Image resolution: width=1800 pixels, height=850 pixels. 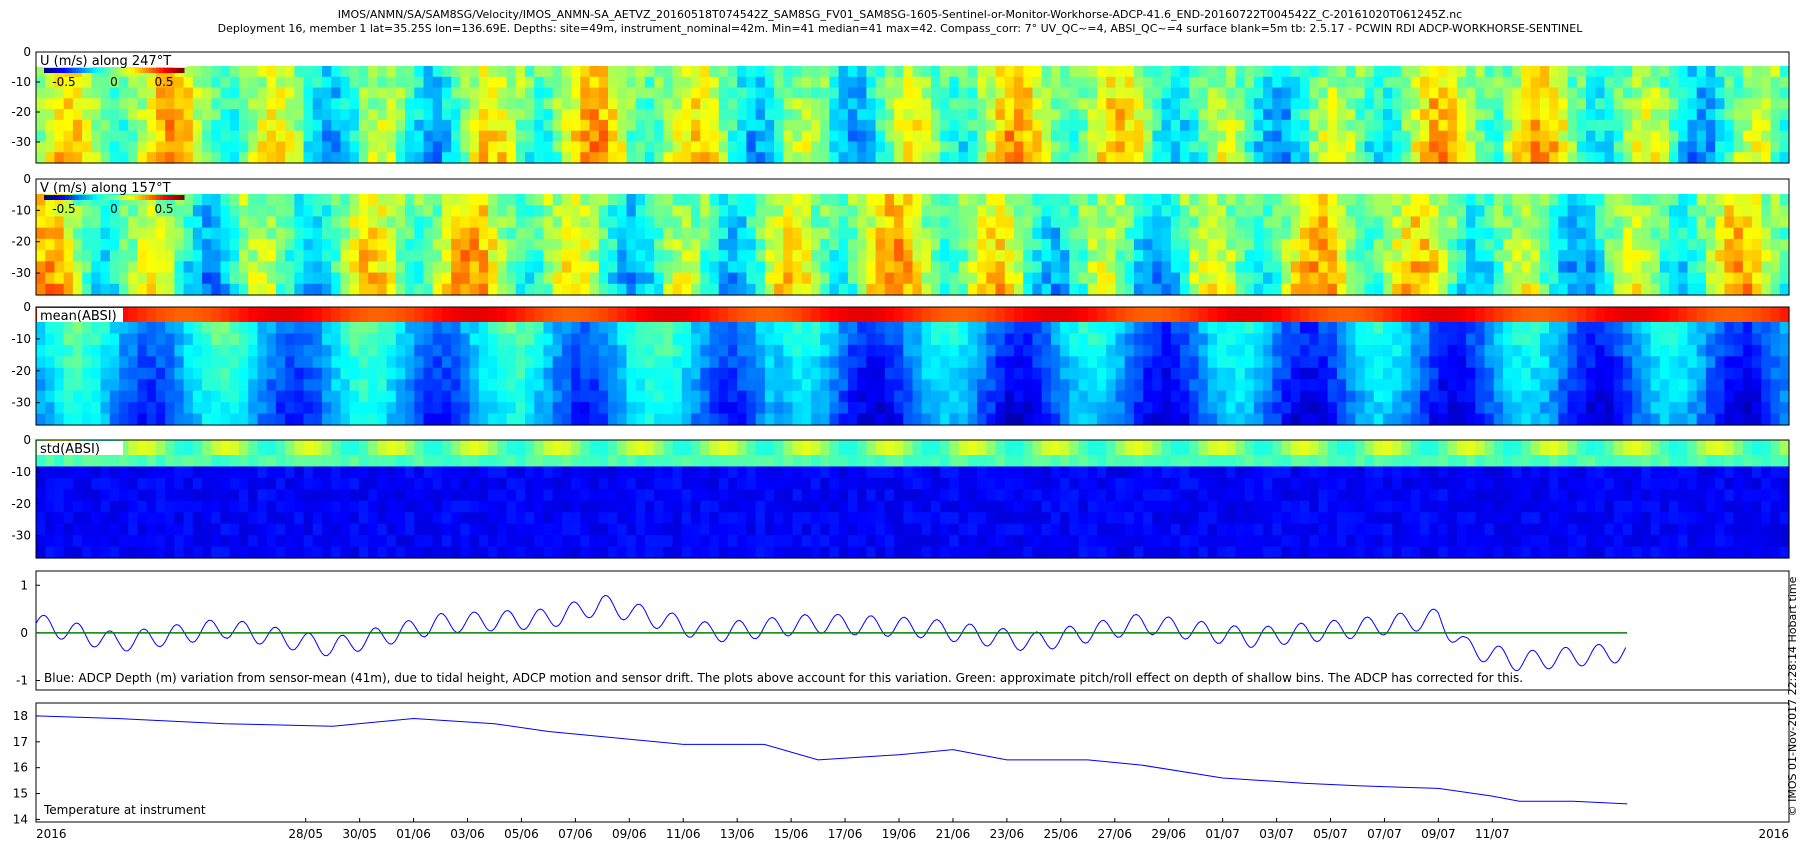 I want to click on x-tick-label: 05/07, so click(x=1330, y=834).